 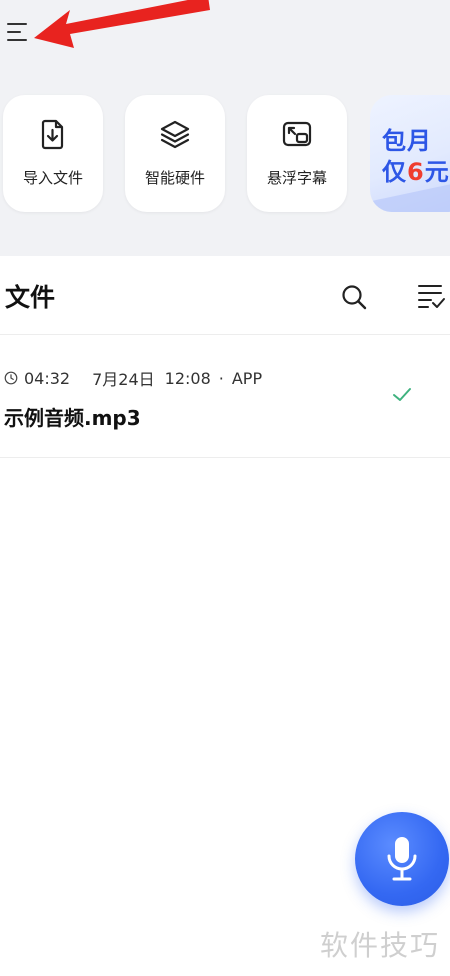 I want to click on quick-actions-row: 导入文件 智能硬件 悬浮字幕 包月 仅6元, so click(x=225, y=154).